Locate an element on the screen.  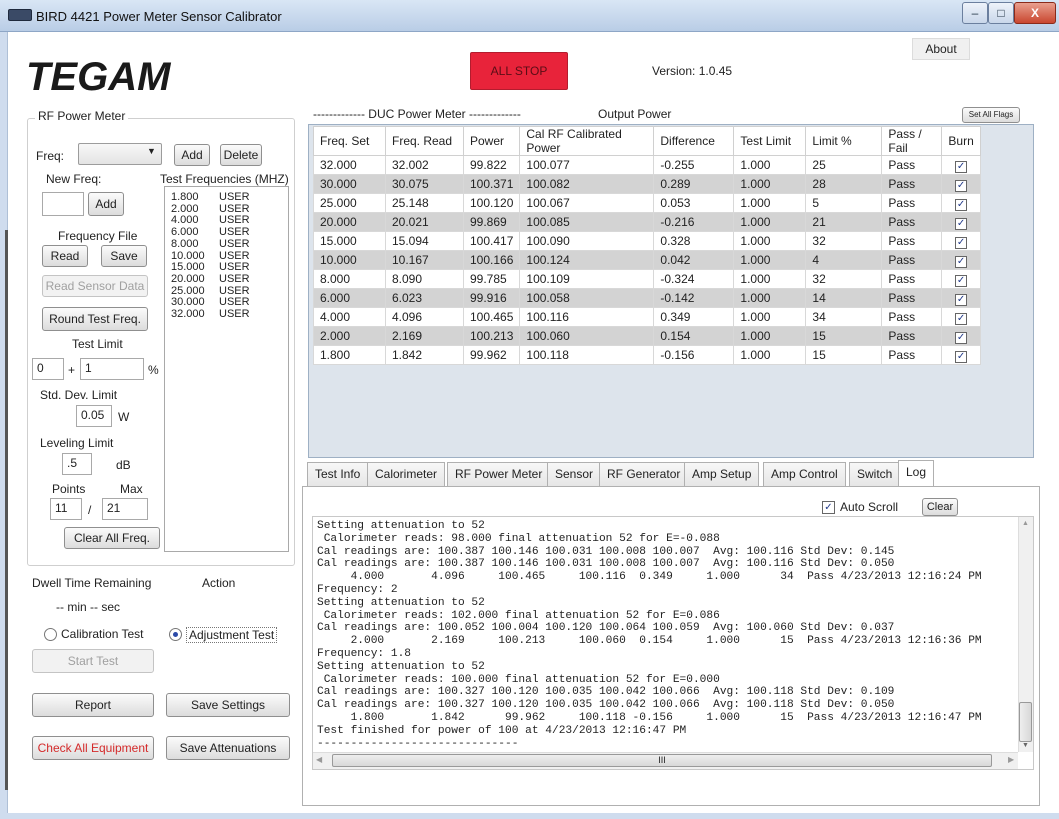
round-test-freq-button: Round Test Freq. is located at coordinates (95, 319).